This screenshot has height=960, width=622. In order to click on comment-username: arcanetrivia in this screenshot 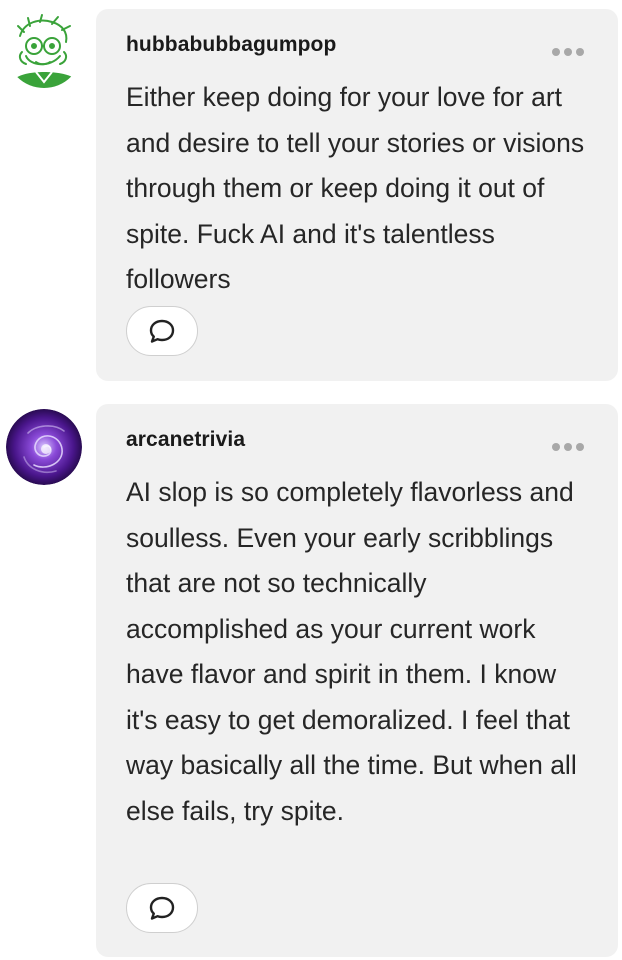, I will do `click(185, 440)`.